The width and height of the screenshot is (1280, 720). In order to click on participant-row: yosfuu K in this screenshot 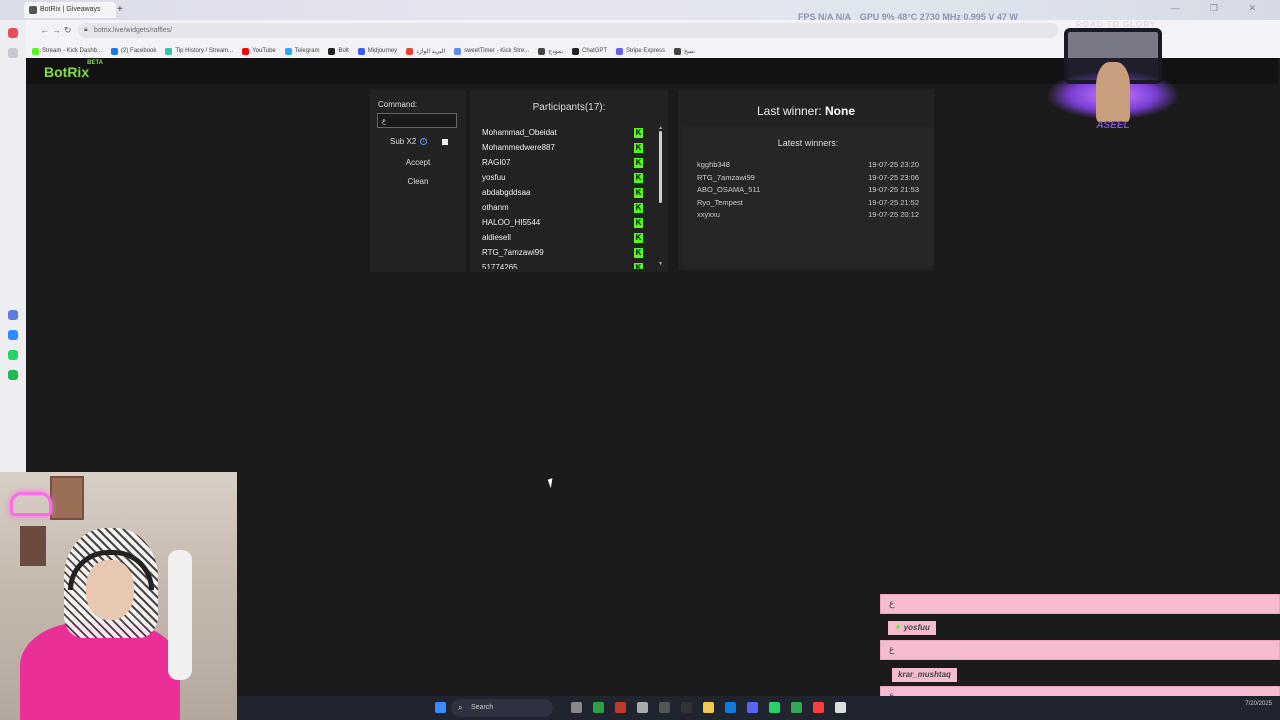, I will do `click(564, 177)`.